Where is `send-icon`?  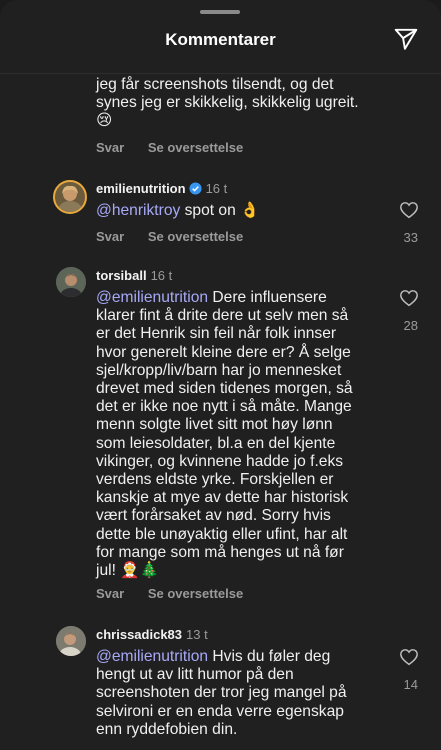 send-icon is located at coordinates (406, 39).